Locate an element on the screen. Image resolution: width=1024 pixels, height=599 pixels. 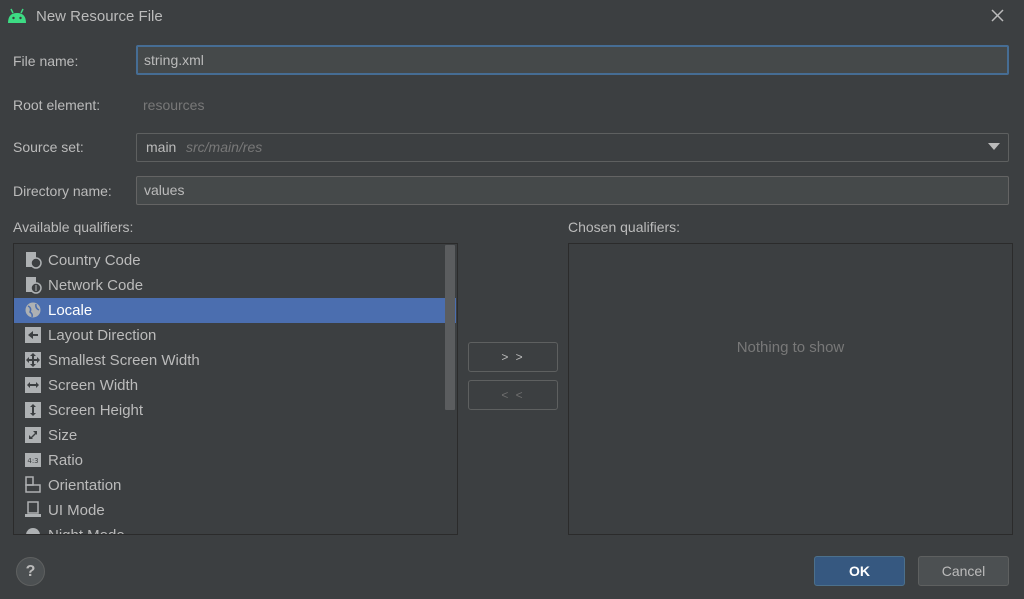
orientation-icon is located at coordinates (33, 484).